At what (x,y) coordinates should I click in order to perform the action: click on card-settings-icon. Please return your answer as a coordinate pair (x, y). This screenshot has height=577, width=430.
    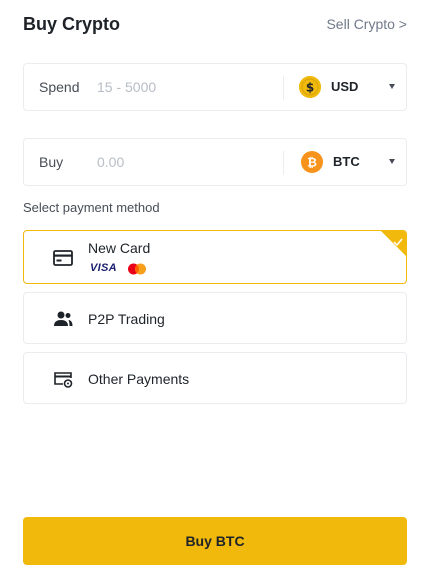
    Looking at the image, I should click on (63, 379).